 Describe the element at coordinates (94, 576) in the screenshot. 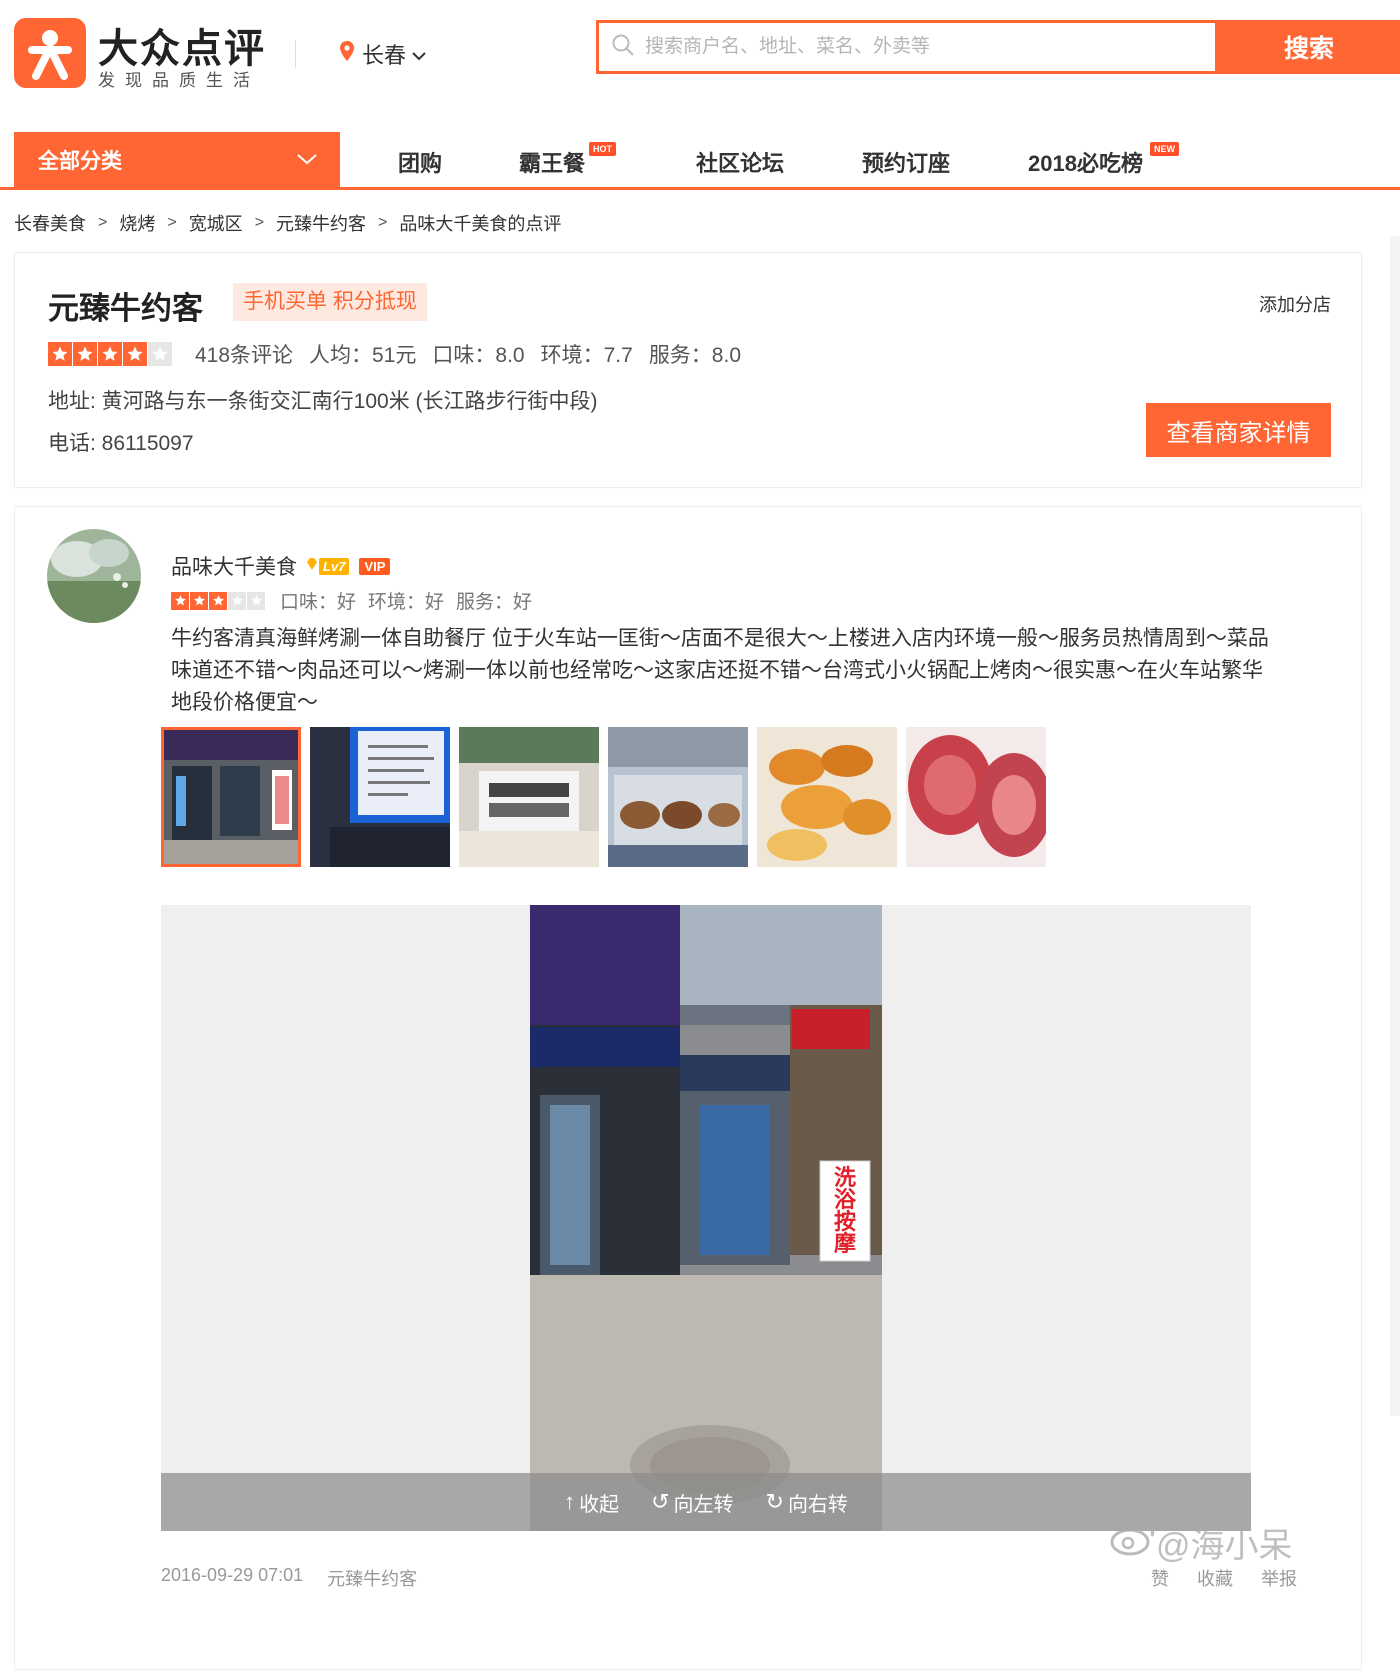

I see `avatar` at that location.